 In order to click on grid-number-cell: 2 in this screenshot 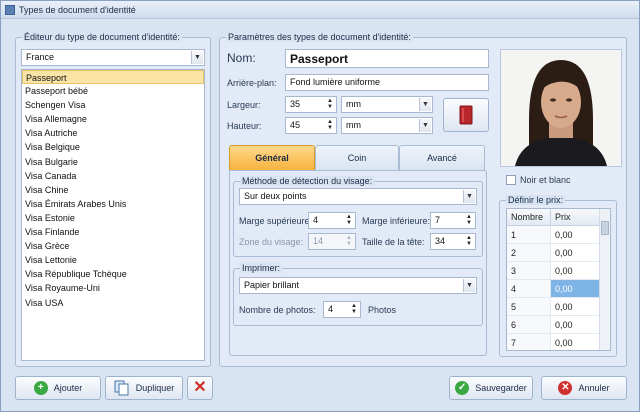, I will do `click(529, 252)`.